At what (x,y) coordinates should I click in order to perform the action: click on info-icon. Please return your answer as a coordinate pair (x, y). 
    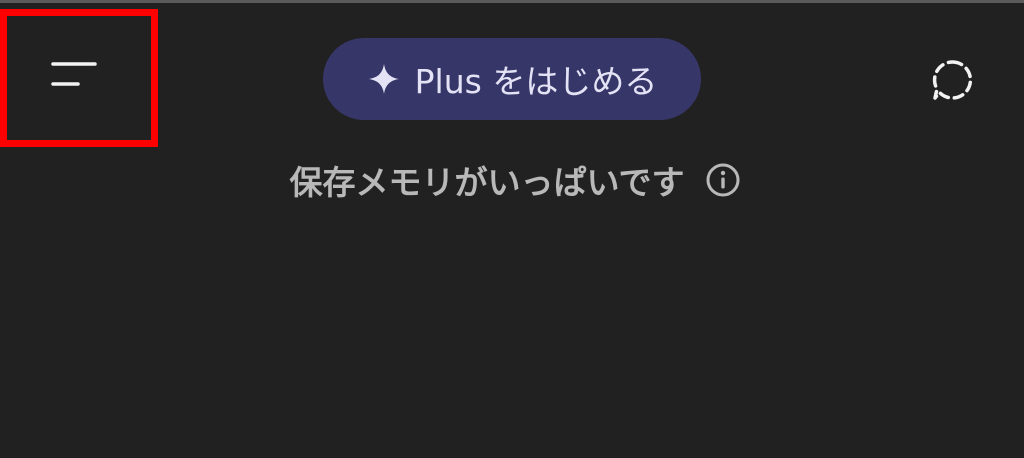
    Looking at the image, I should click on (723, 180).